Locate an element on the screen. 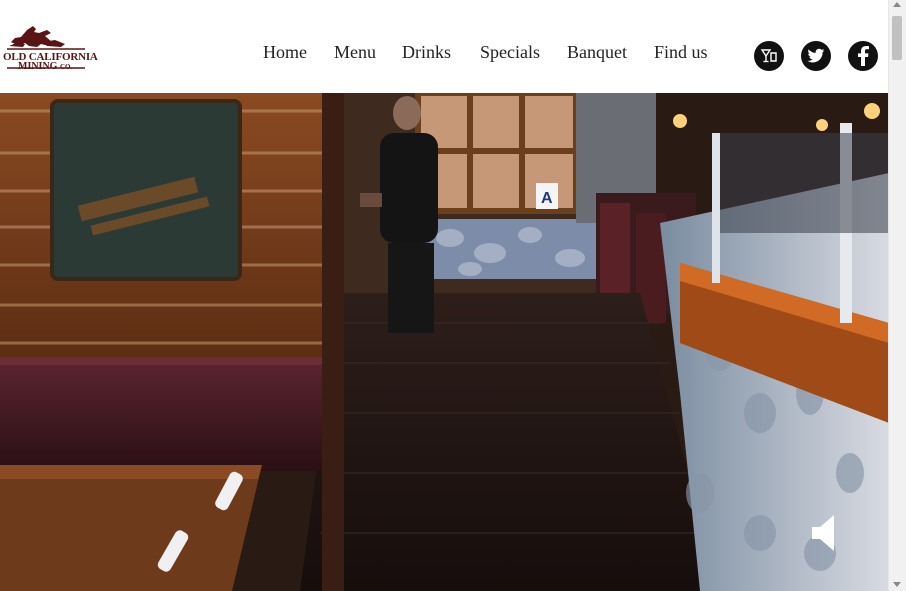  sound-toggle-button is located at coordinates (825, 533).